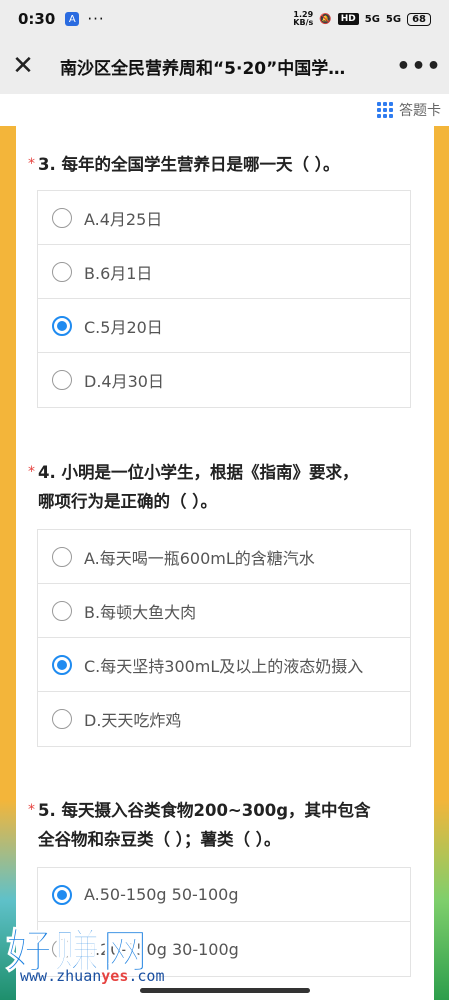  I want to click on more-icon: •••, so click(419, 66).